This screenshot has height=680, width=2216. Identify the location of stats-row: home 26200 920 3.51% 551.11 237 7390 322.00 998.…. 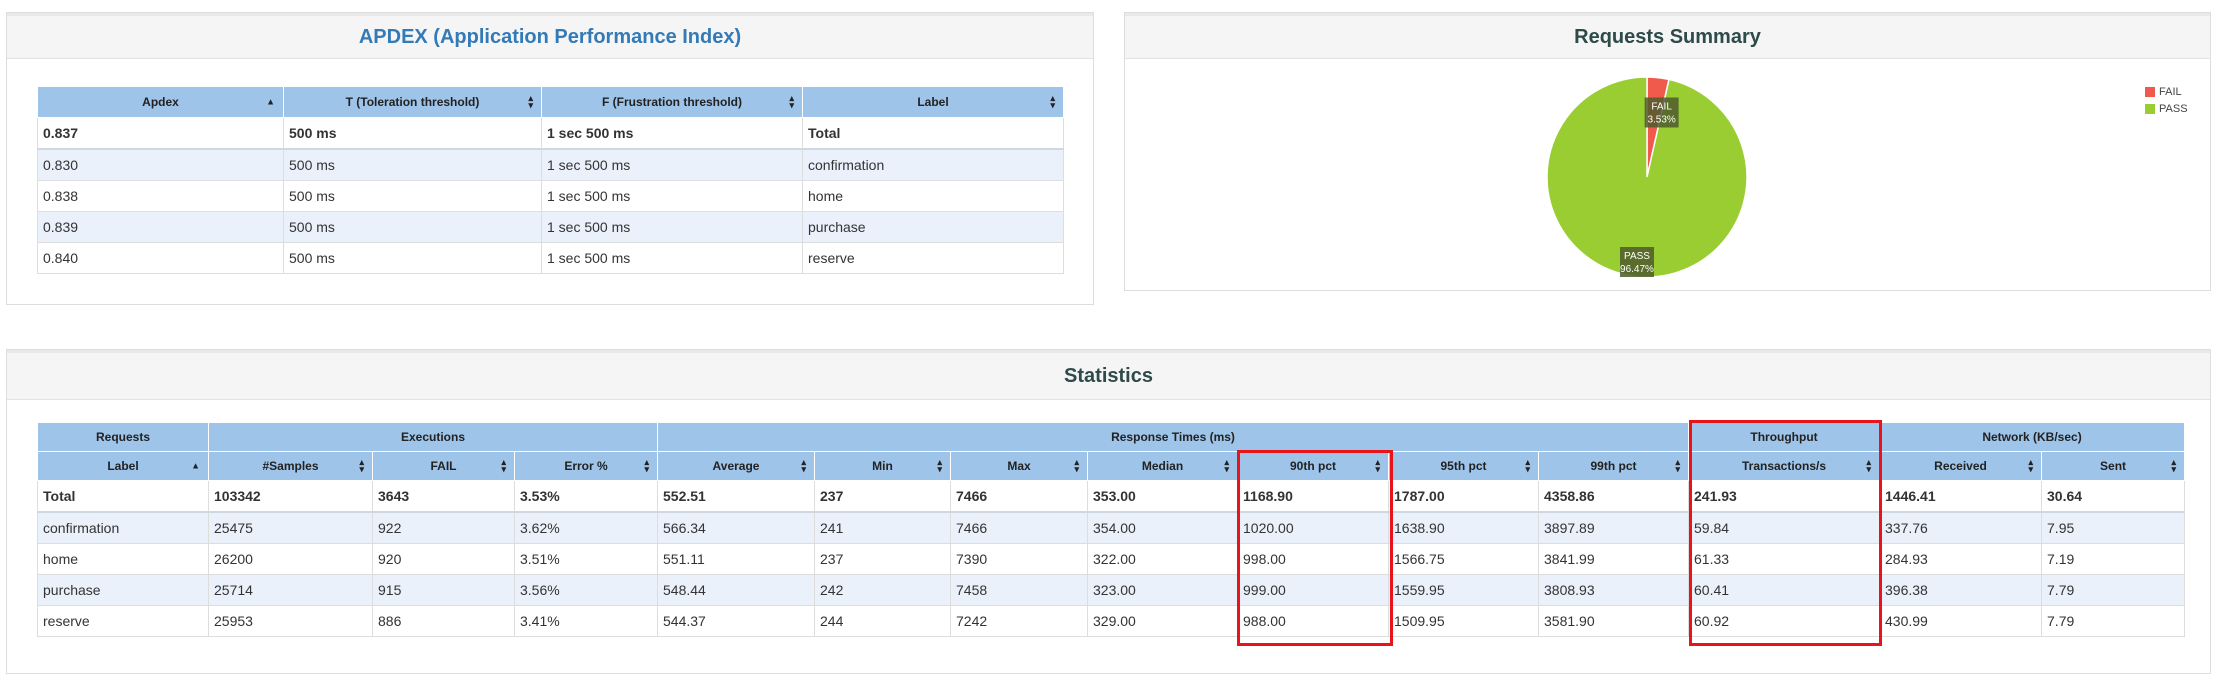
(1111, 559).